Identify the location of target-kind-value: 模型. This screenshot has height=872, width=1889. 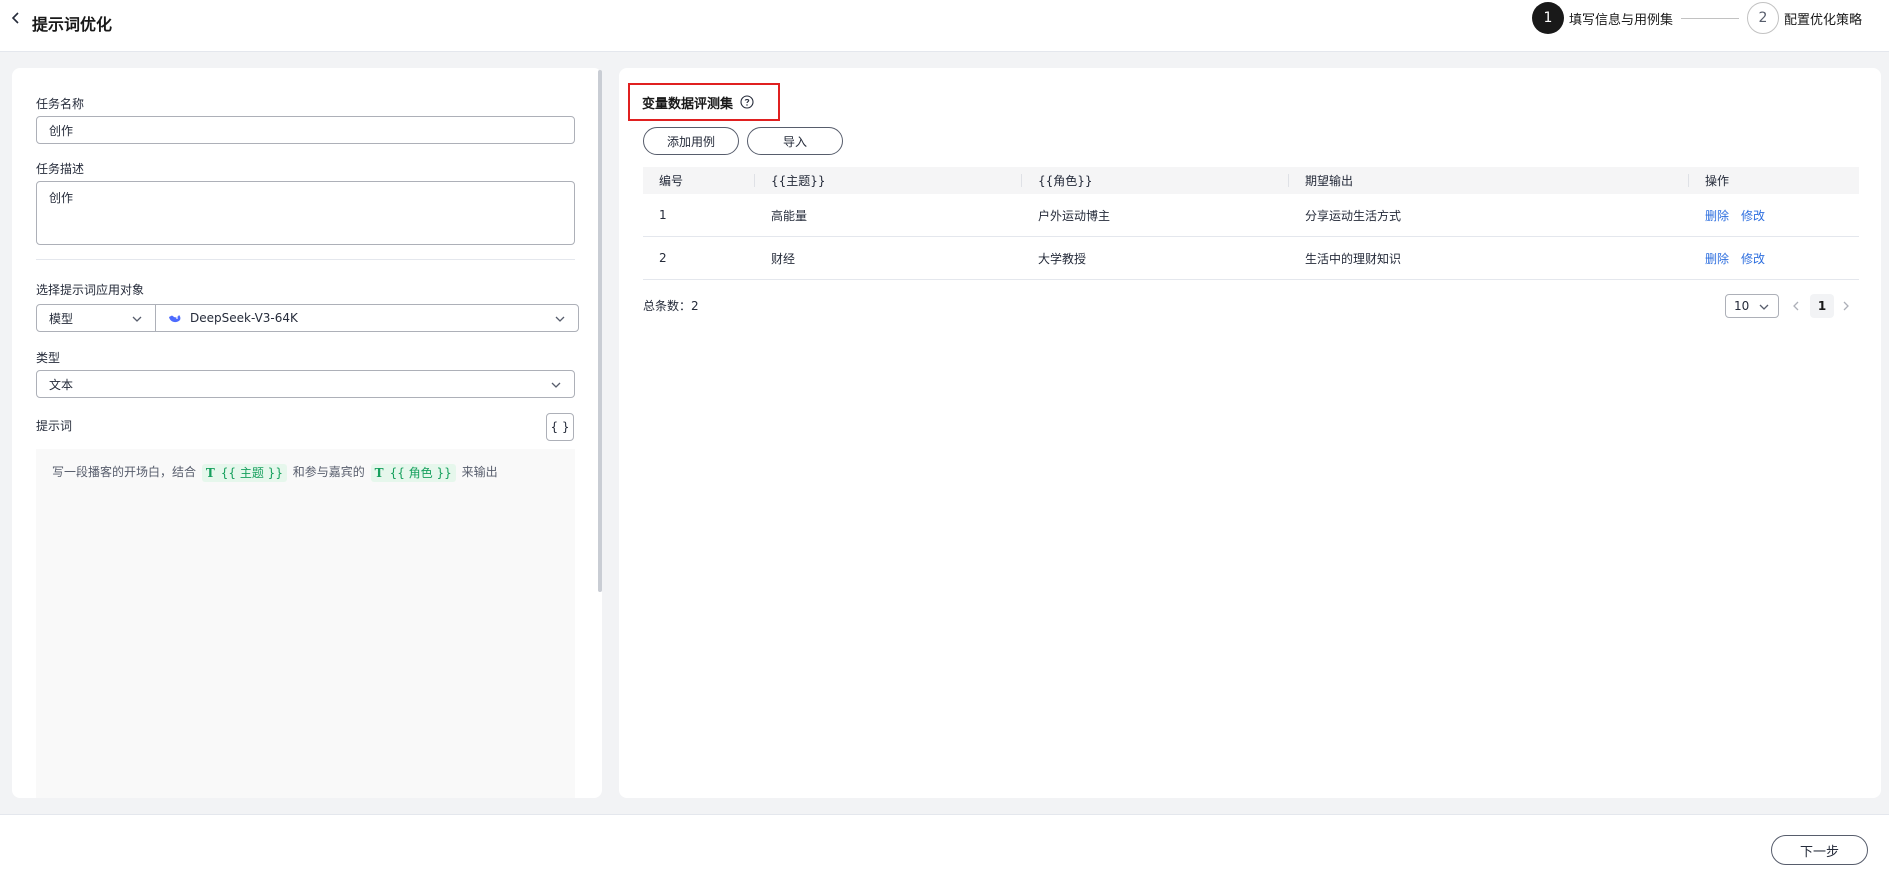
(61, 318).